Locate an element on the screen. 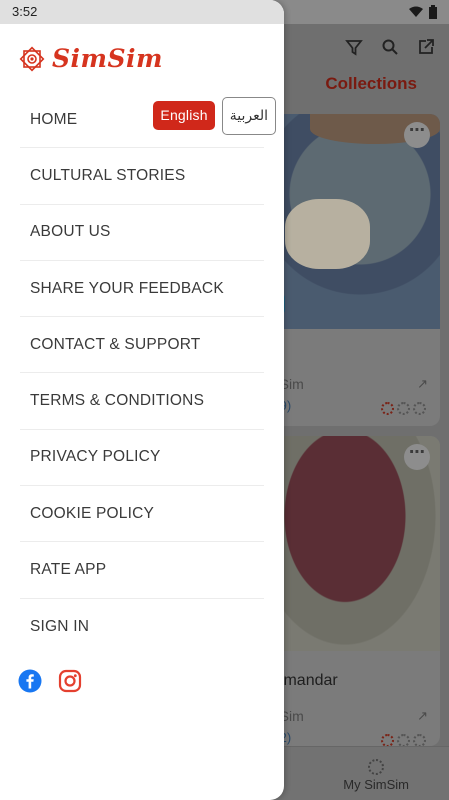  social-links is located at coordinates (50, 681).